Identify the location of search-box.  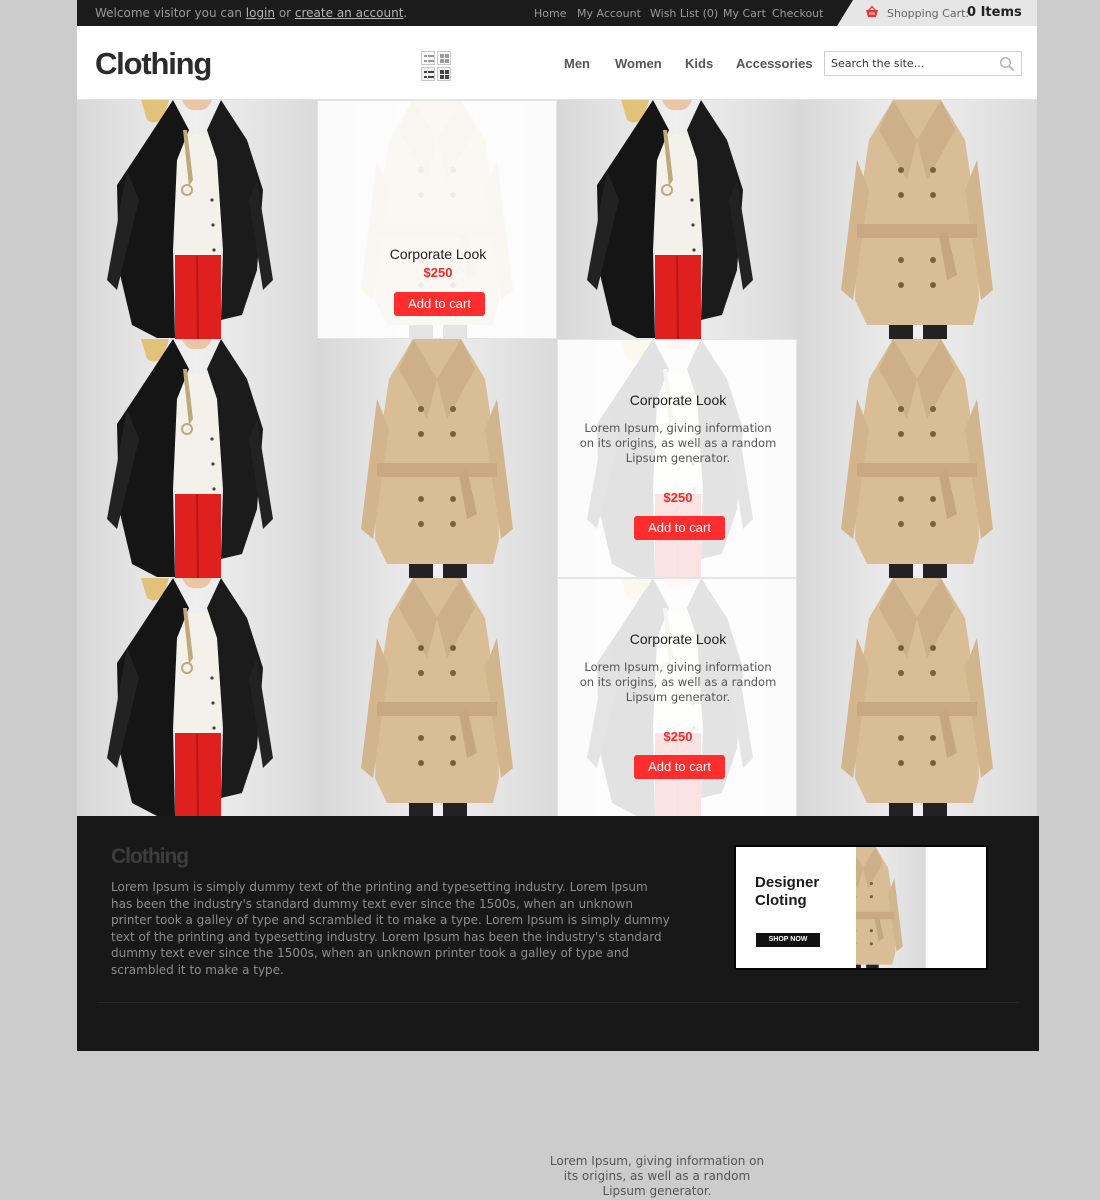
(923, 63).